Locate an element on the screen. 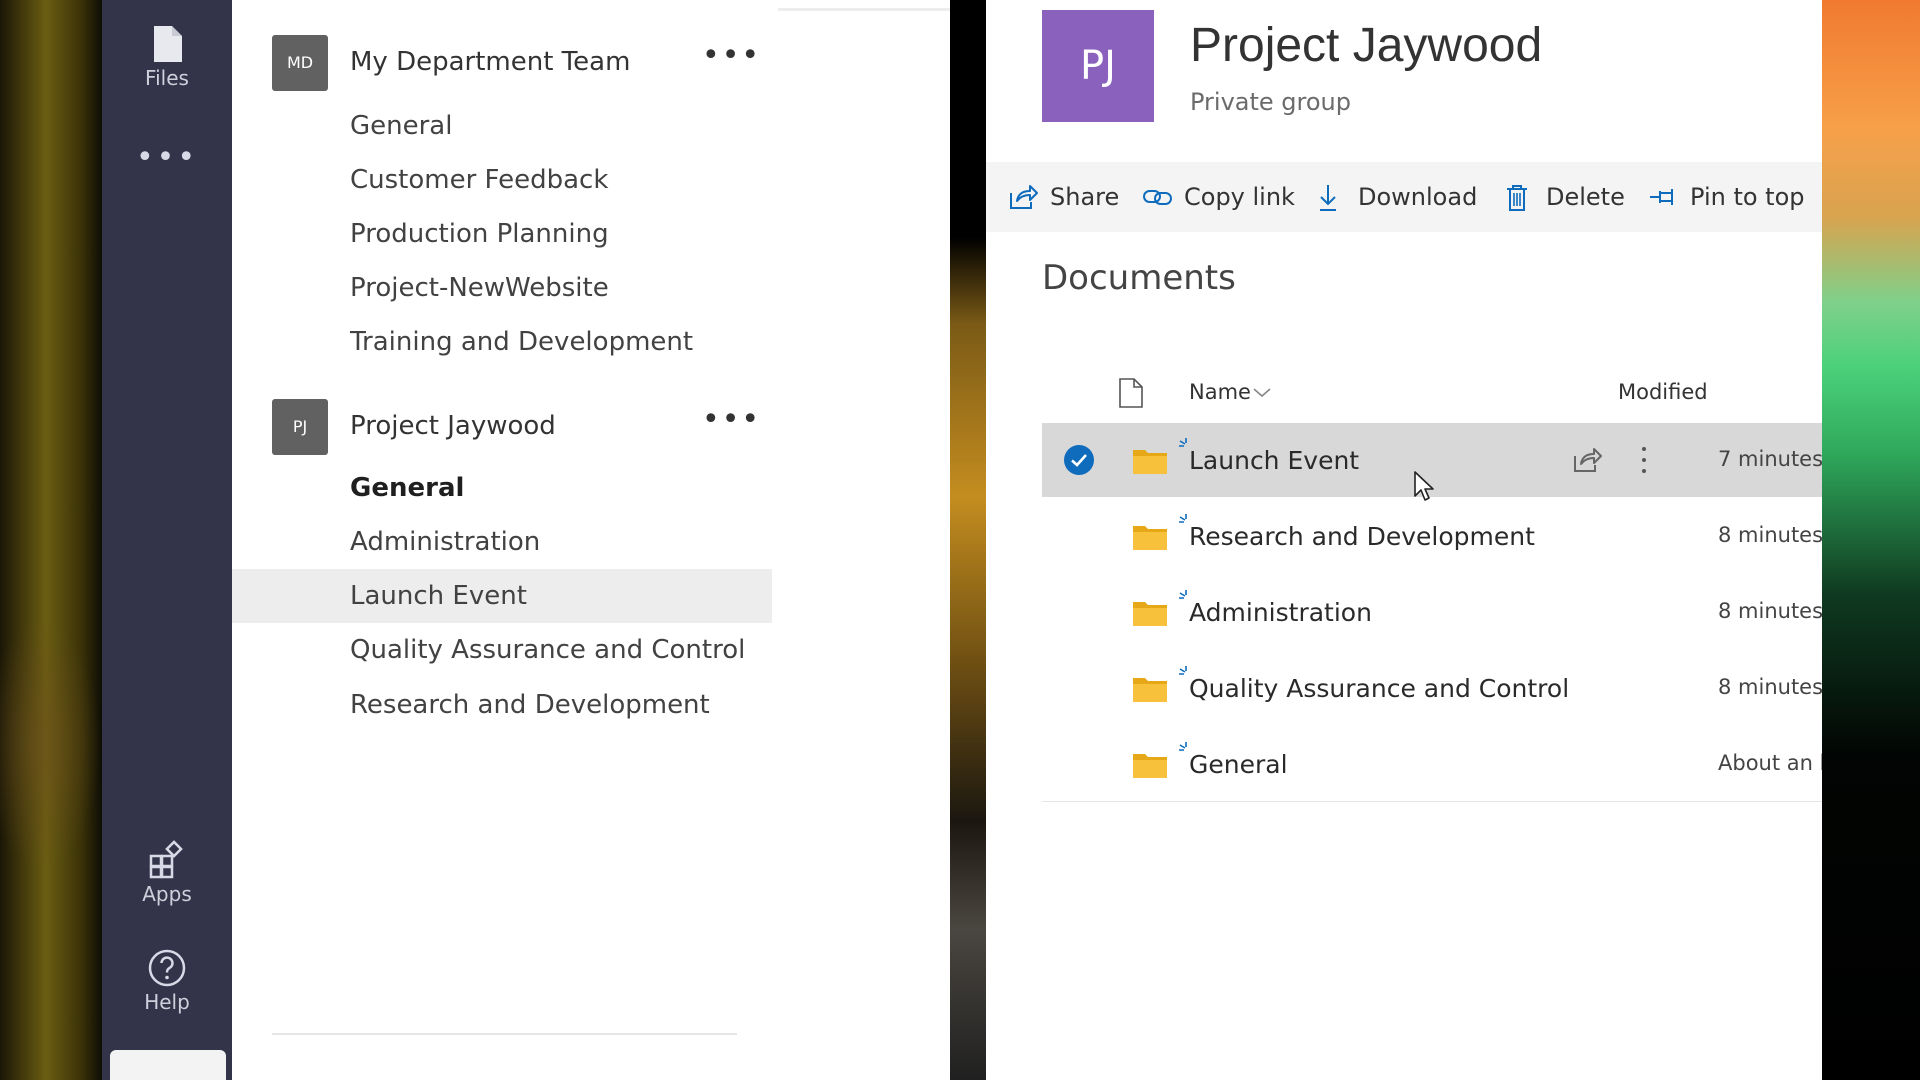 This screenshot has width=1920, height=1080. team-header: MD My Department Team ••• is located at coordinates (515, 63).